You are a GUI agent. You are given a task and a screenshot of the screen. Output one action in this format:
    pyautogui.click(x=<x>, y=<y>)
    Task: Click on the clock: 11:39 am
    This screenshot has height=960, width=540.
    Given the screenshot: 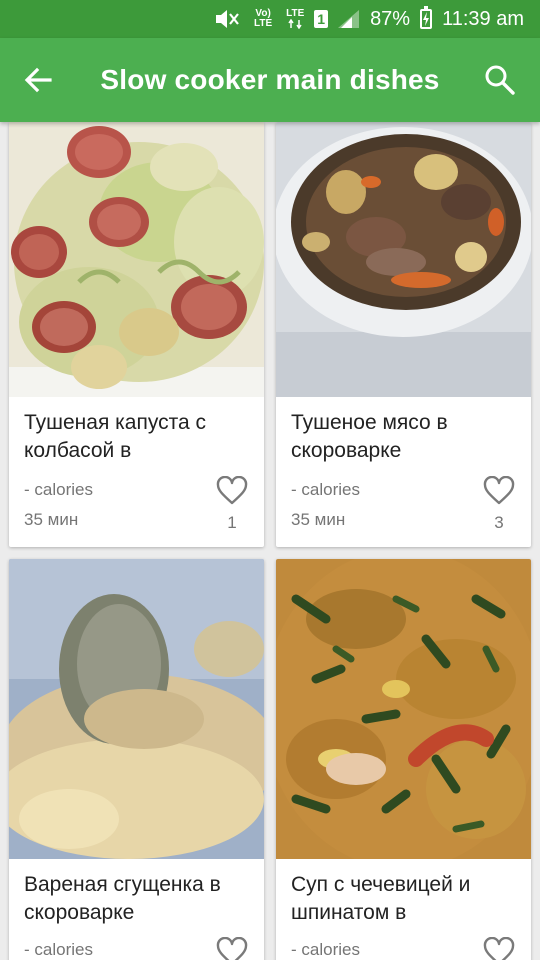 What is the action you would take?
    pyautogui.click(x=483, y=18)
    